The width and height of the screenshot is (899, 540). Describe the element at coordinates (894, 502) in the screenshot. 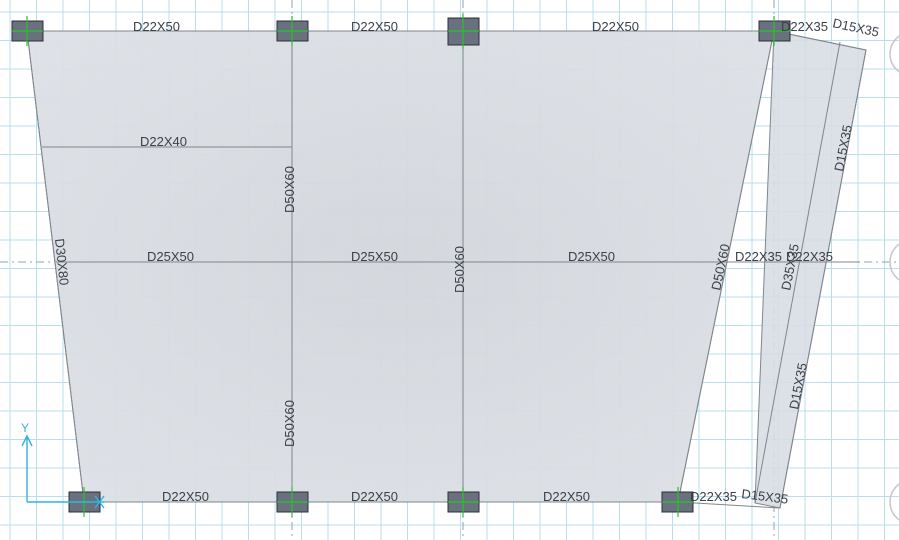

I see `grid-bubble` at that location.